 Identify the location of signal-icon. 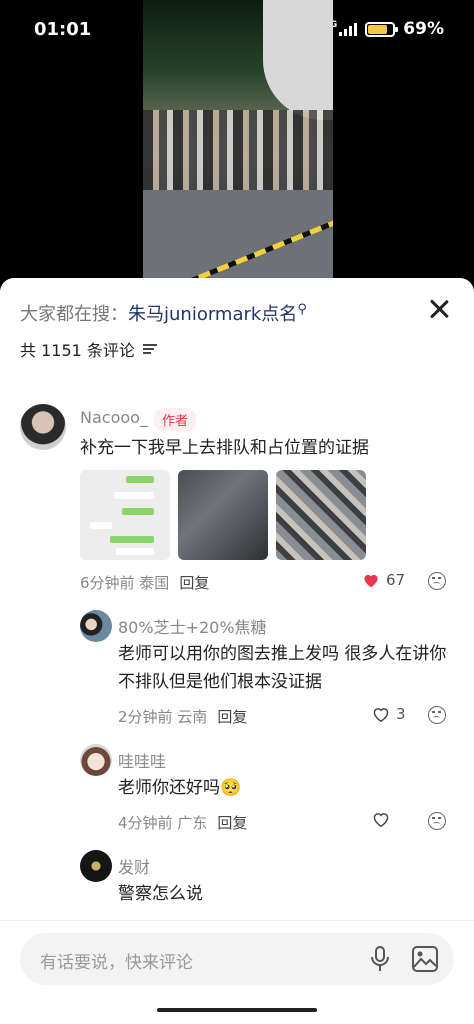
(348, 29).